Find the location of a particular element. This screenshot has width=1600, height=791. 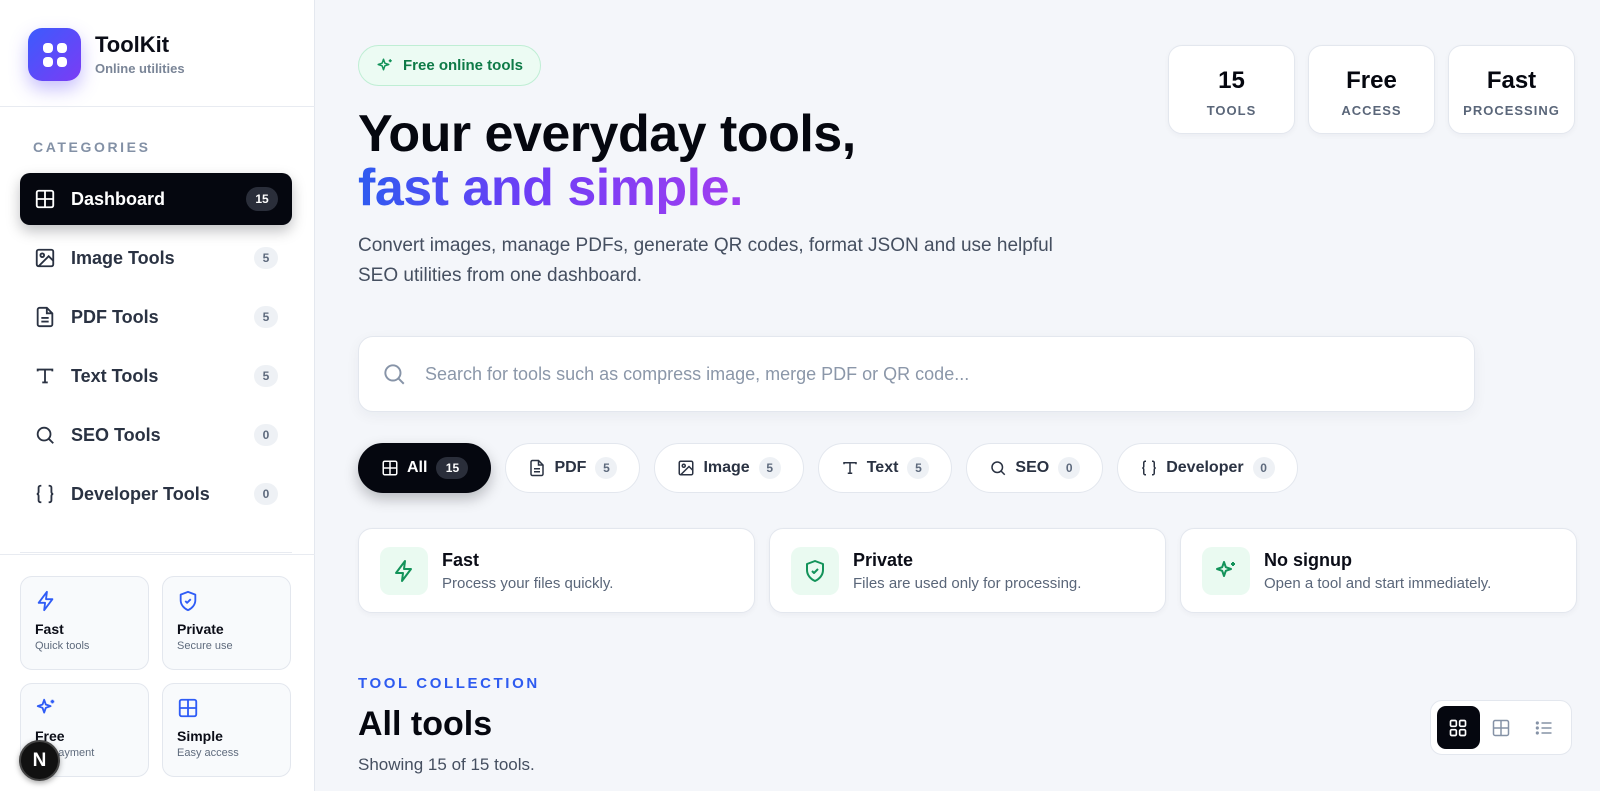

filter-label: Image is located at coordinates (726, 467).